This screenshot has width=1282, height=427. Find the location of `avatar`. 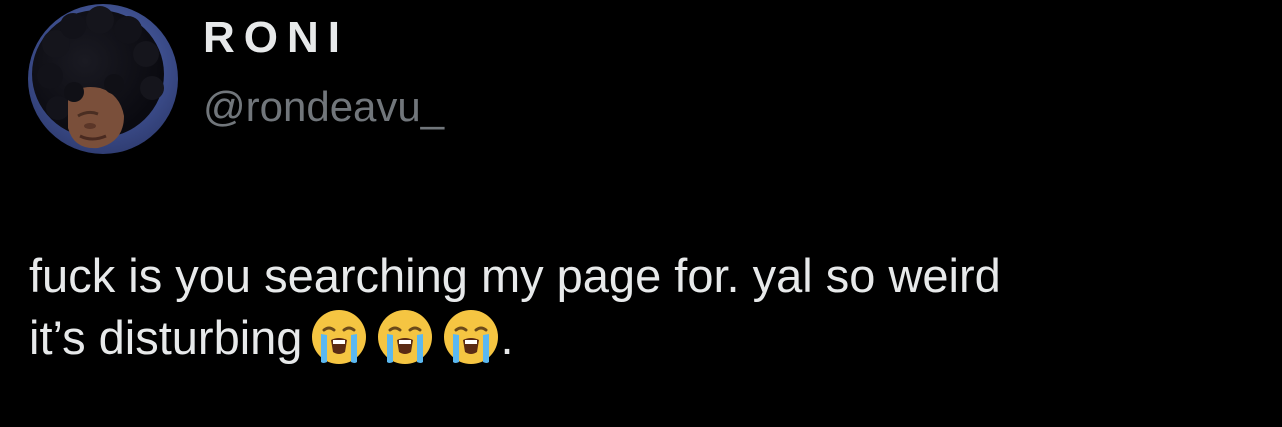

avatar is located at coordinates (103, 79).